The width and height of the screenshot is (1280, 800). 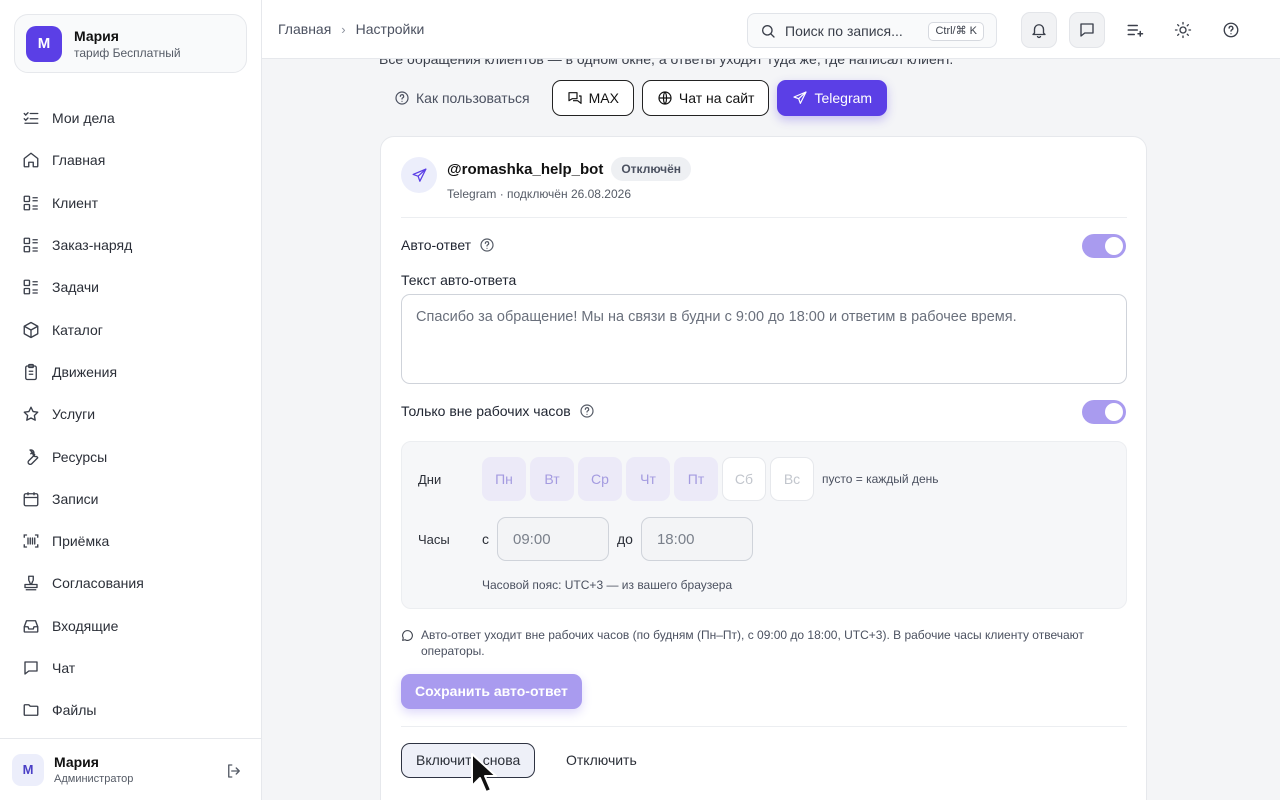 What do you see at coordinates (130, 245) in the screenshot?
I see `sidebar-item-work-order: Заказ-наряд` at bounding box center [130, 245].